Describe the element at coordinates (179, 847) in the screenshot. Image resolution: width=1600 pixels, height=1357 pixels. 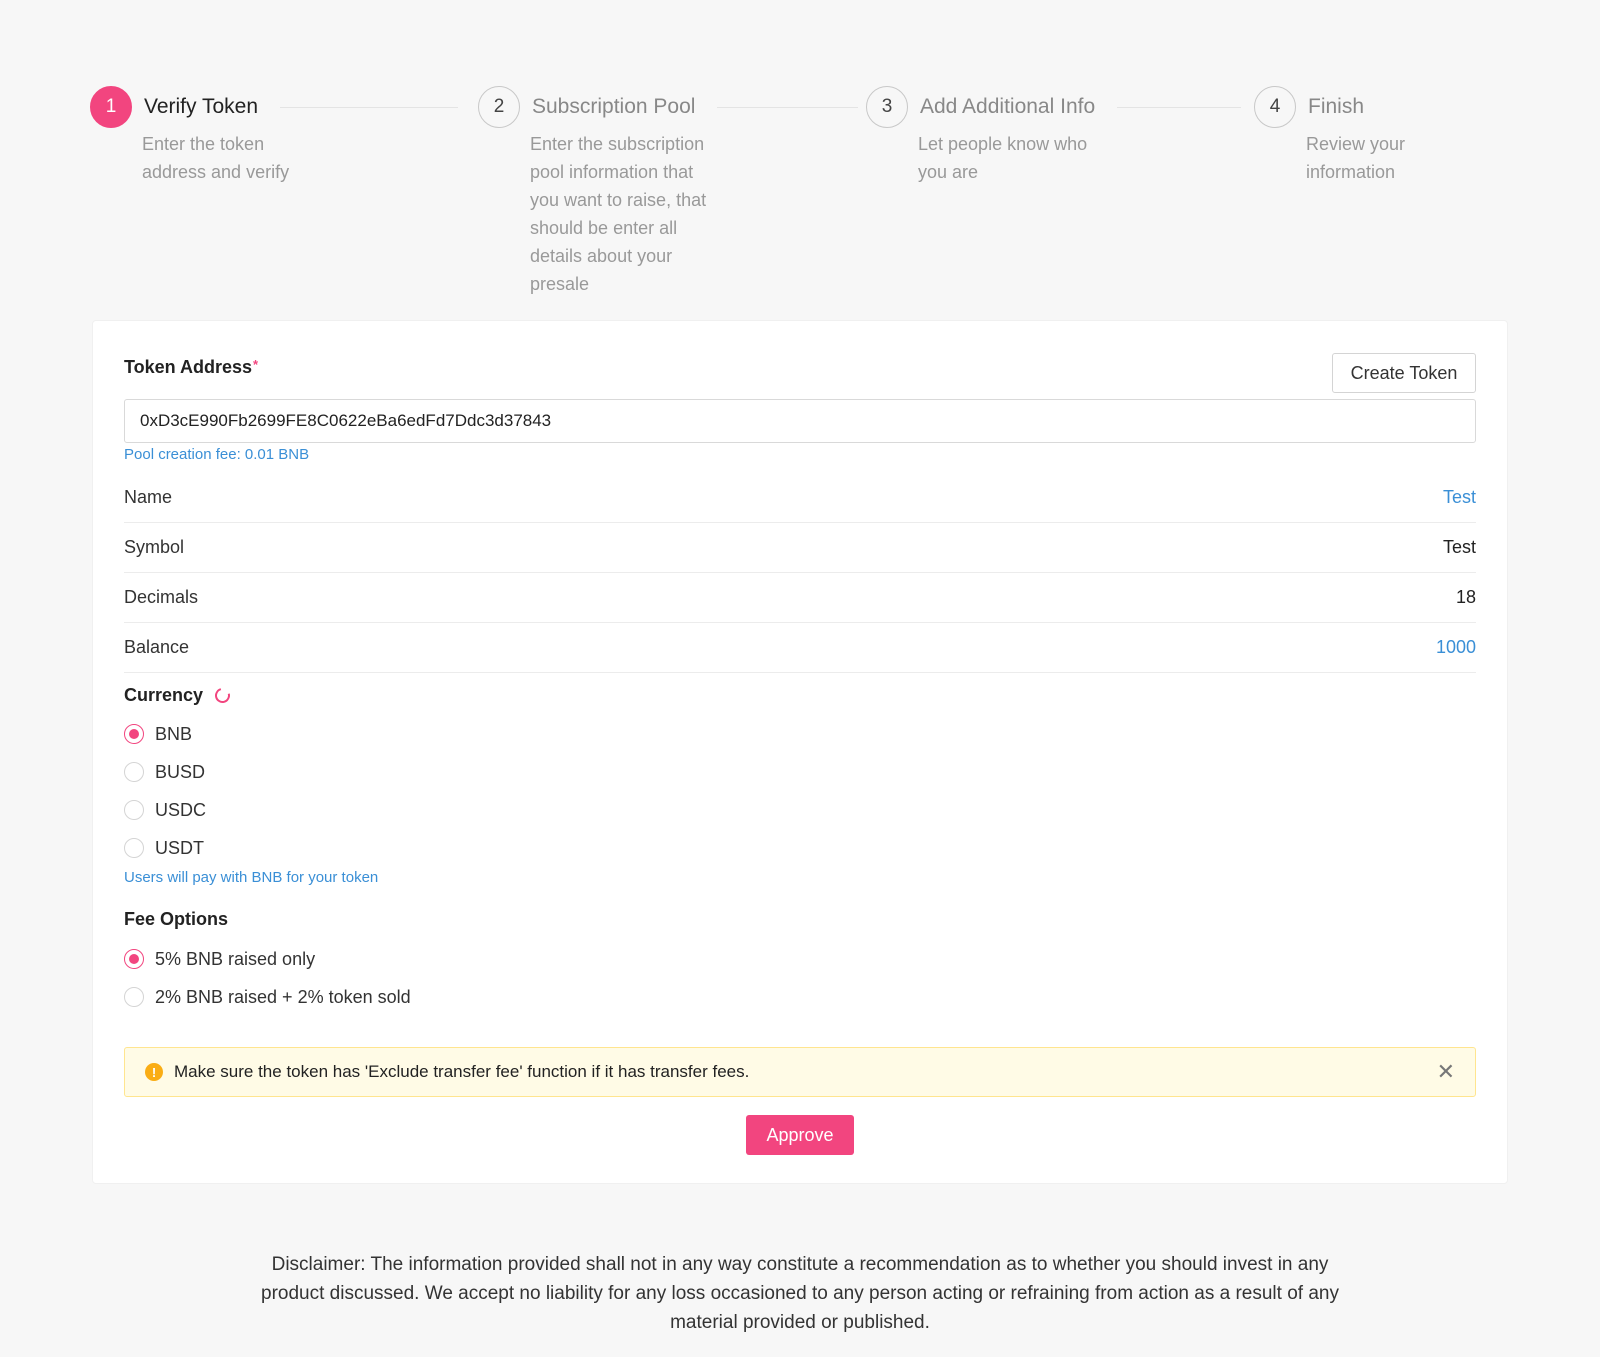
I see `radio-label: USDT` at that location.